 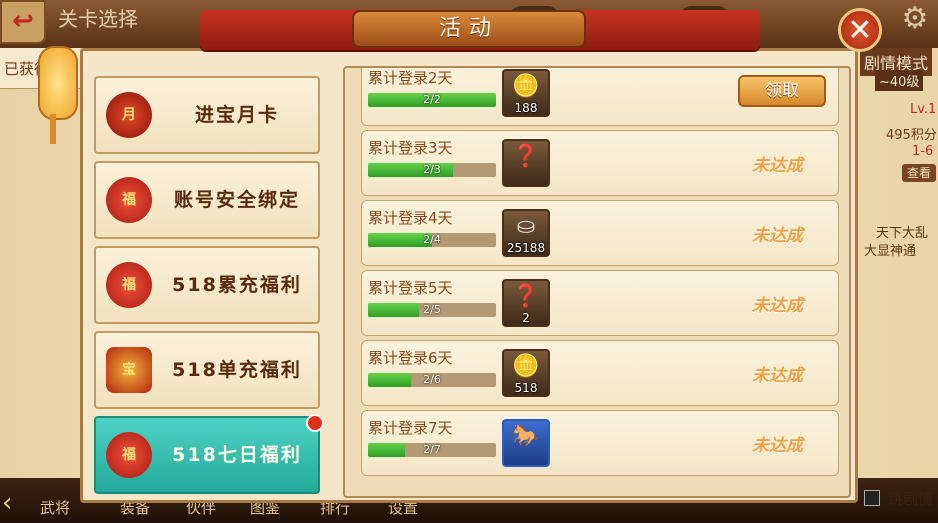 I want to click on title-plaque: 活动, so click(x=469, y=29).